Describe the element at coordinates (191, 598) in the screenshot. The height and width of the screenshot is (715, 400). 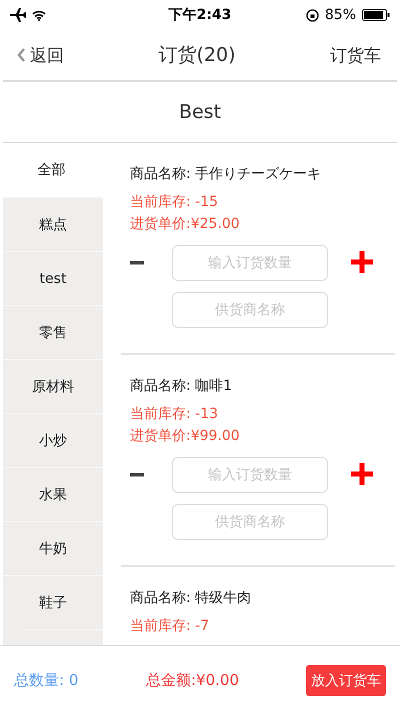
I see `product-name: 商品名称: 特级牛肉` at that location.